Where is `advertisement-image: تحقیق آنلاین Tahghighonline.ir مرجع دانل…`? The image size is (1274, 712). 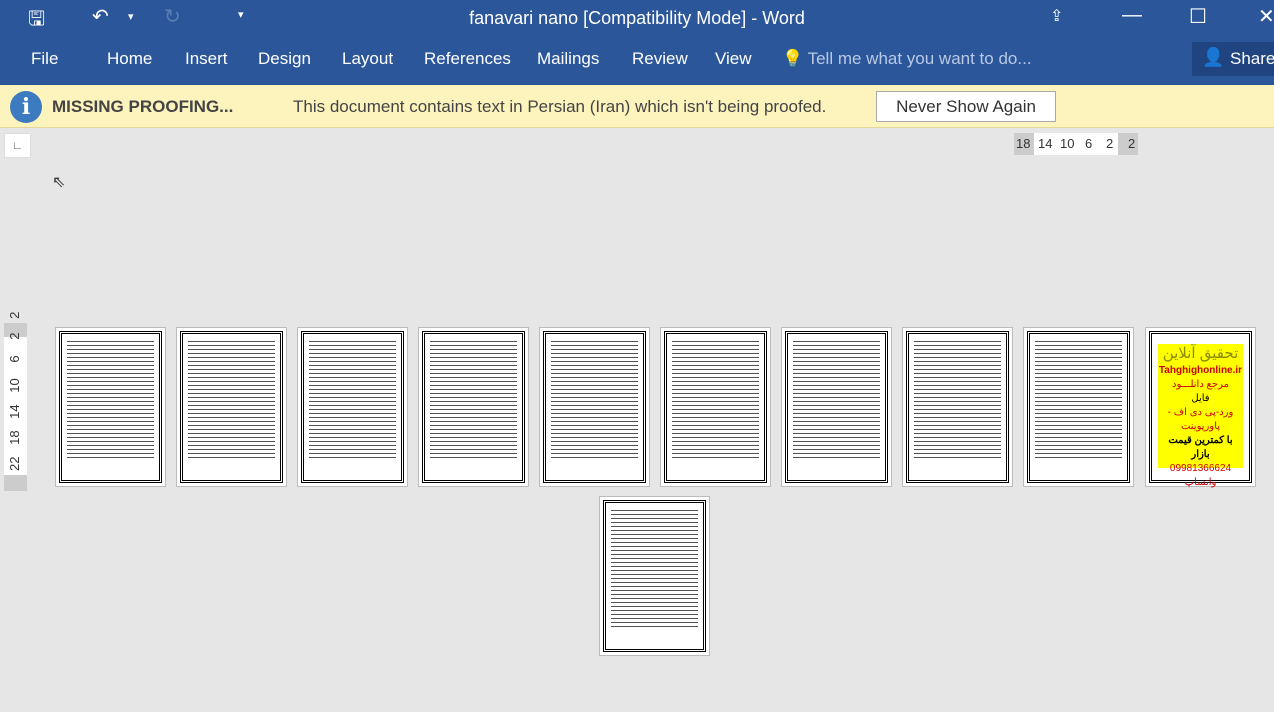 advertisement-image: تحقیق آنلاین Tahghighonline.ir مرجع دانل… is located at coordinates (1200, 416).